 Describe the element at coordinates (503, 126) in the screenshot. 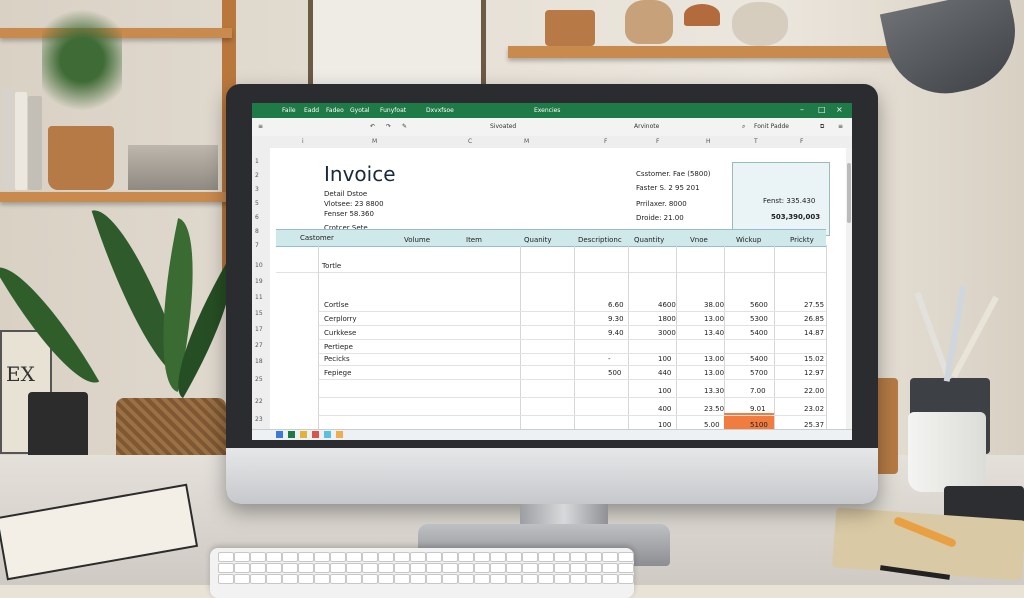

I see `toolbar-item: Sivoated` at that location.